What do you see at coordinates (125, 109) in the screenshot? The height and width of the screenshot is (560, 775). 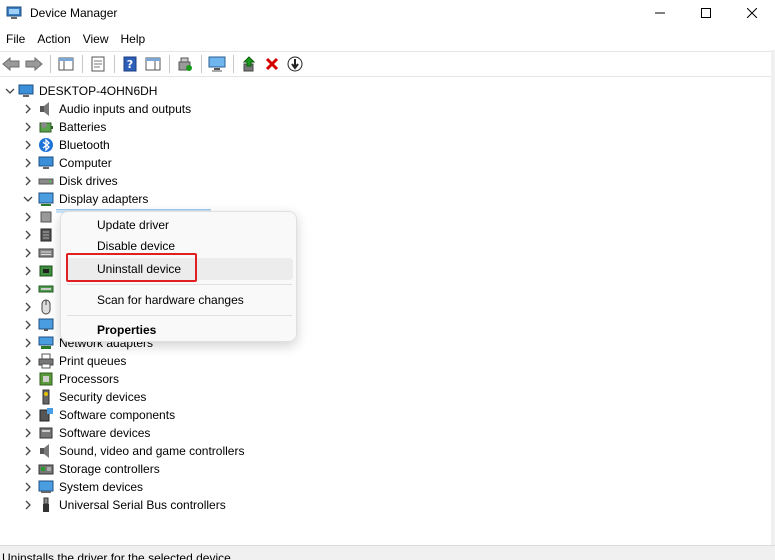 I see `tree-category-label: Audio inputs and outputs` at bounding box center [125, 109].